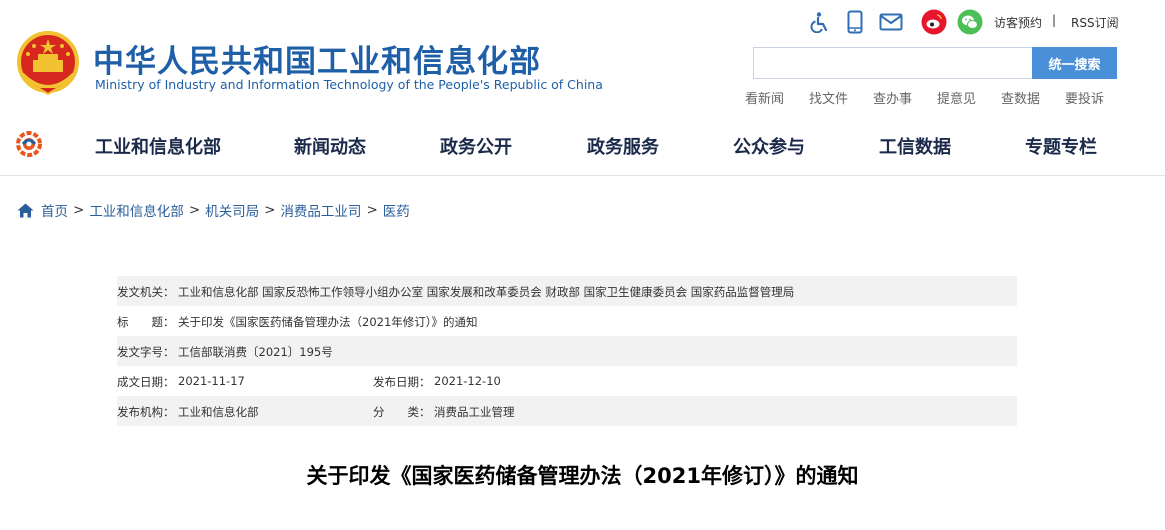 The height and width of the screenshot is (530, 1165). What do you see at coordinates (402, 382) in the screenshot?
I see `published-date-label: 发布日期：` at bounding box center [402, 382].